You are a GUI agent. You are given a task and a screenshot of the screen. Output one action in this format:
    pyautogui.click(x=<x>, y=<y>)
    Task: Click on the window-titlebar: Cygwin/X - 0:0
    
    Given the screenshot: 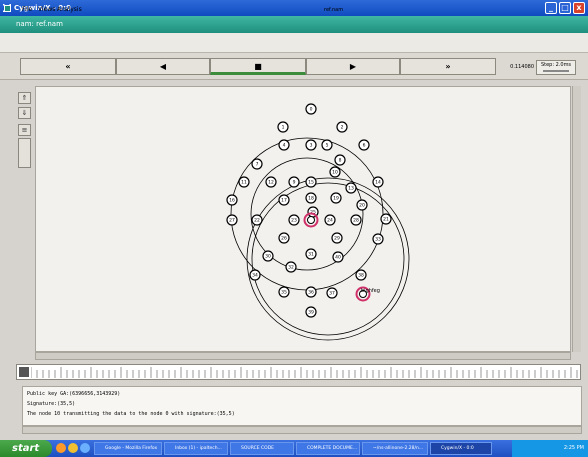 What is the action you would take?
    pyautogui.click(x=294, y=8)
    